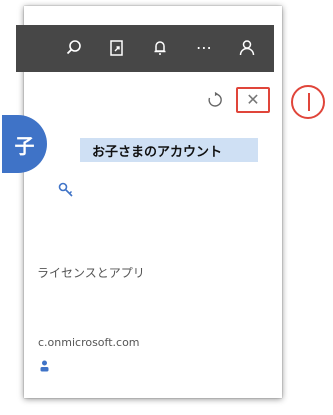  Describe the element at coordinates (253, 100) in the screenshot. I see `close-icon: ✕` at that location.